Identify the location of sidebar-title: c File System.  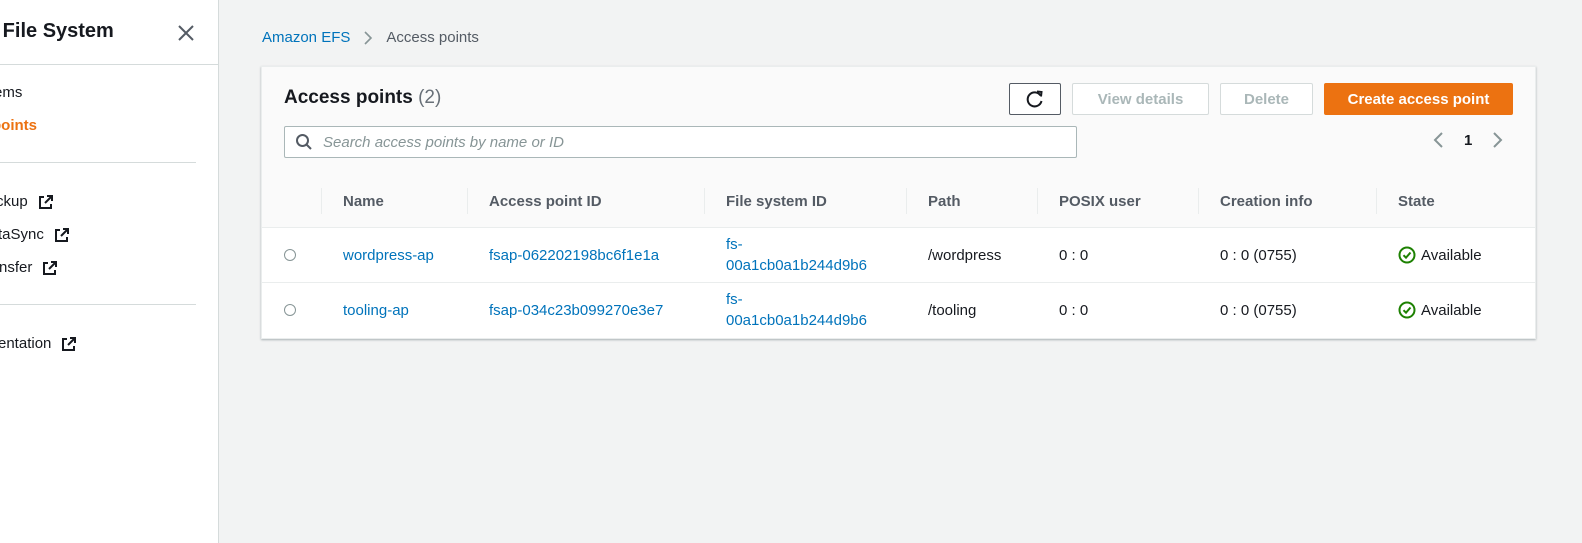
(57, 31).